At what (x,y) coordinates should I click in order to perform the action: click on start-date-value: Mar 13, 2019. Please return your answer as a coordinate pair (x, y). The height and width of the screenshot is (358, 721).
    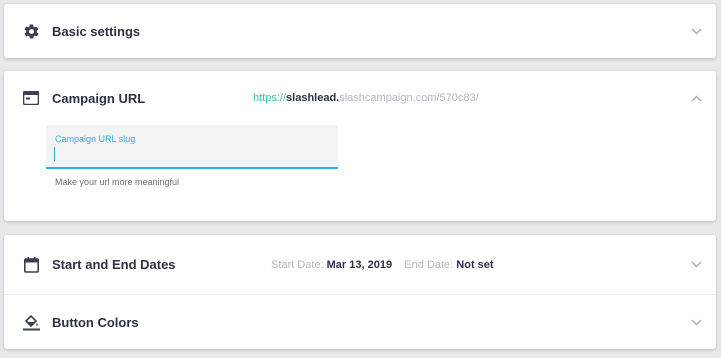
    Looking at the image, I should click on (359, 264).